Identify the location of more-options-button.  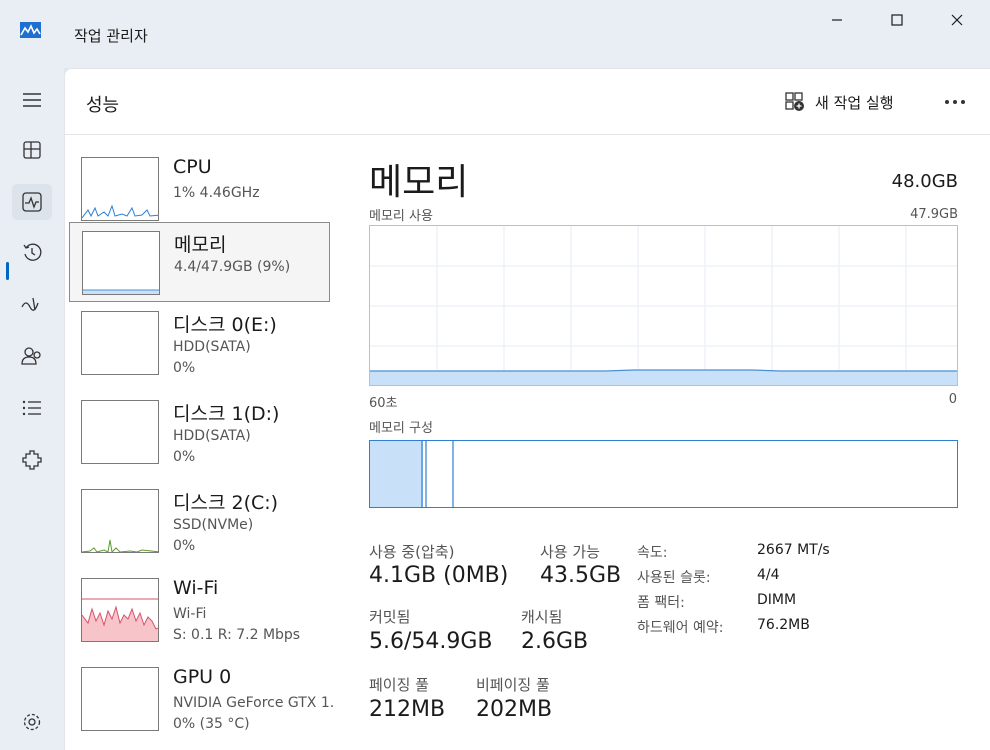
(955, 102).